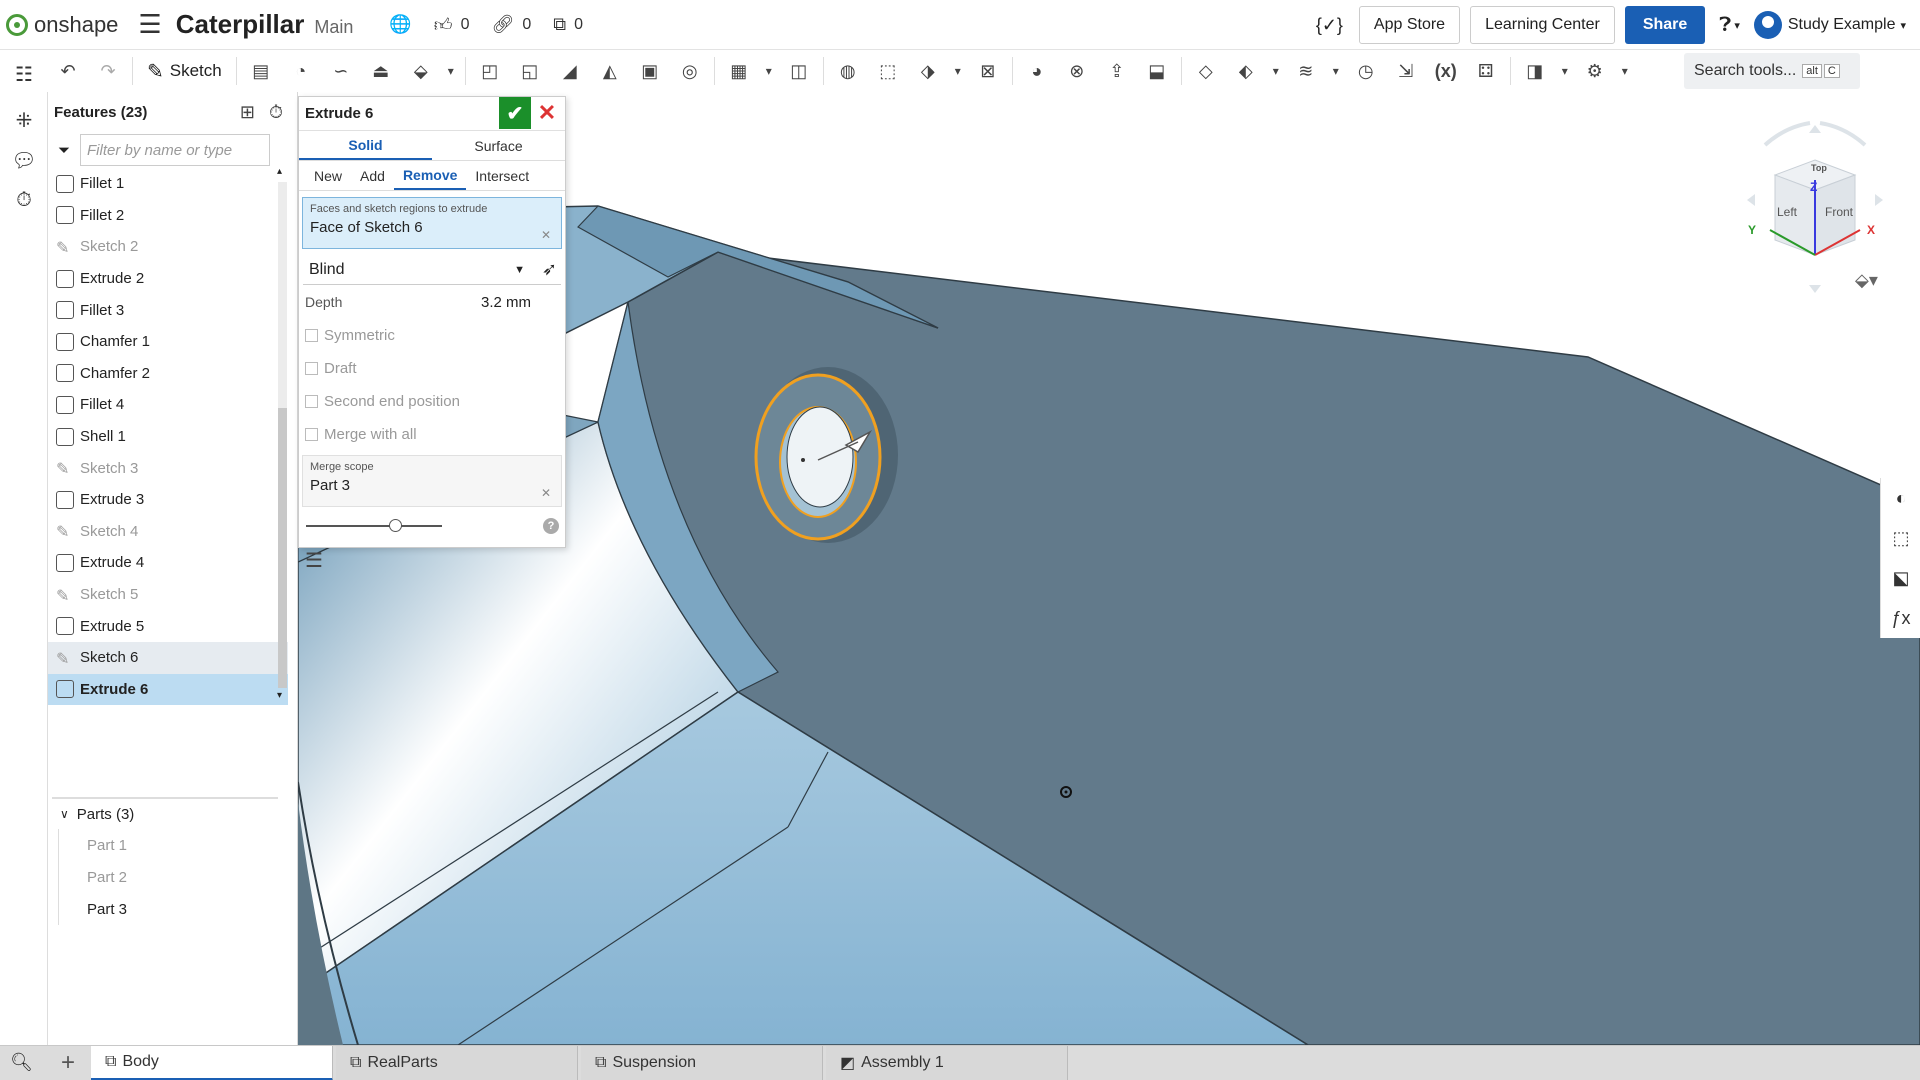 The image size is (1920, 1080). Describe the element at coordinates (240, 24) in the screenshot. I see `document-title: Caterpillar` at that location.